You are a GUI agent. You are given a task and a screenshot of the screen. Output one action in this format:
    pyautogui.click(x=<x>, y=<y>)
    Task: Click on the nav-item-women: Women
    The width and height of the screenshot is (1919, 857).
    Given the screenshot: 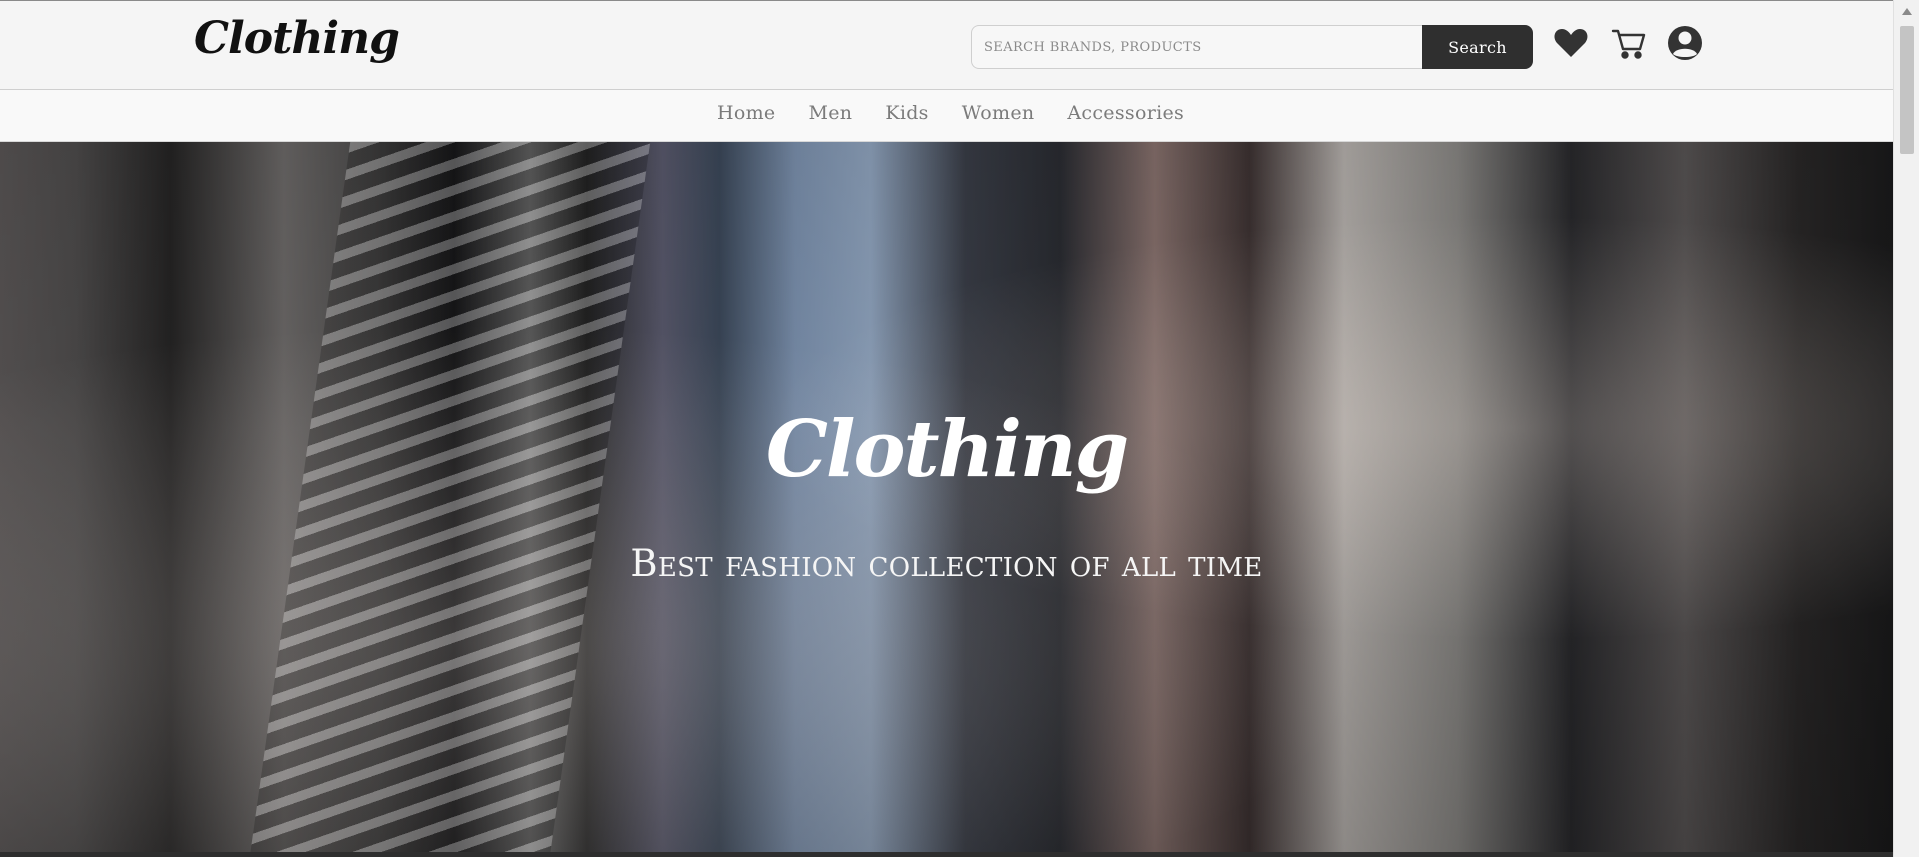 What is the action you would take?
    pyautogui.click(x=998, y=113)
    